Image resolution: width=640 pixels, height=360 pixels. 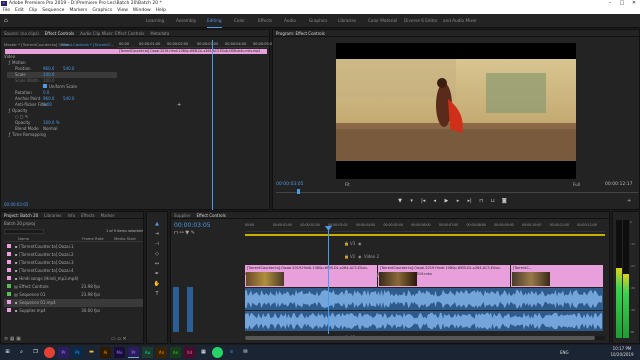 What do you see at coordinates (435, 201) in the screenshot?
I see `step-back-icon: ◂` at bounding box center [435, 201].